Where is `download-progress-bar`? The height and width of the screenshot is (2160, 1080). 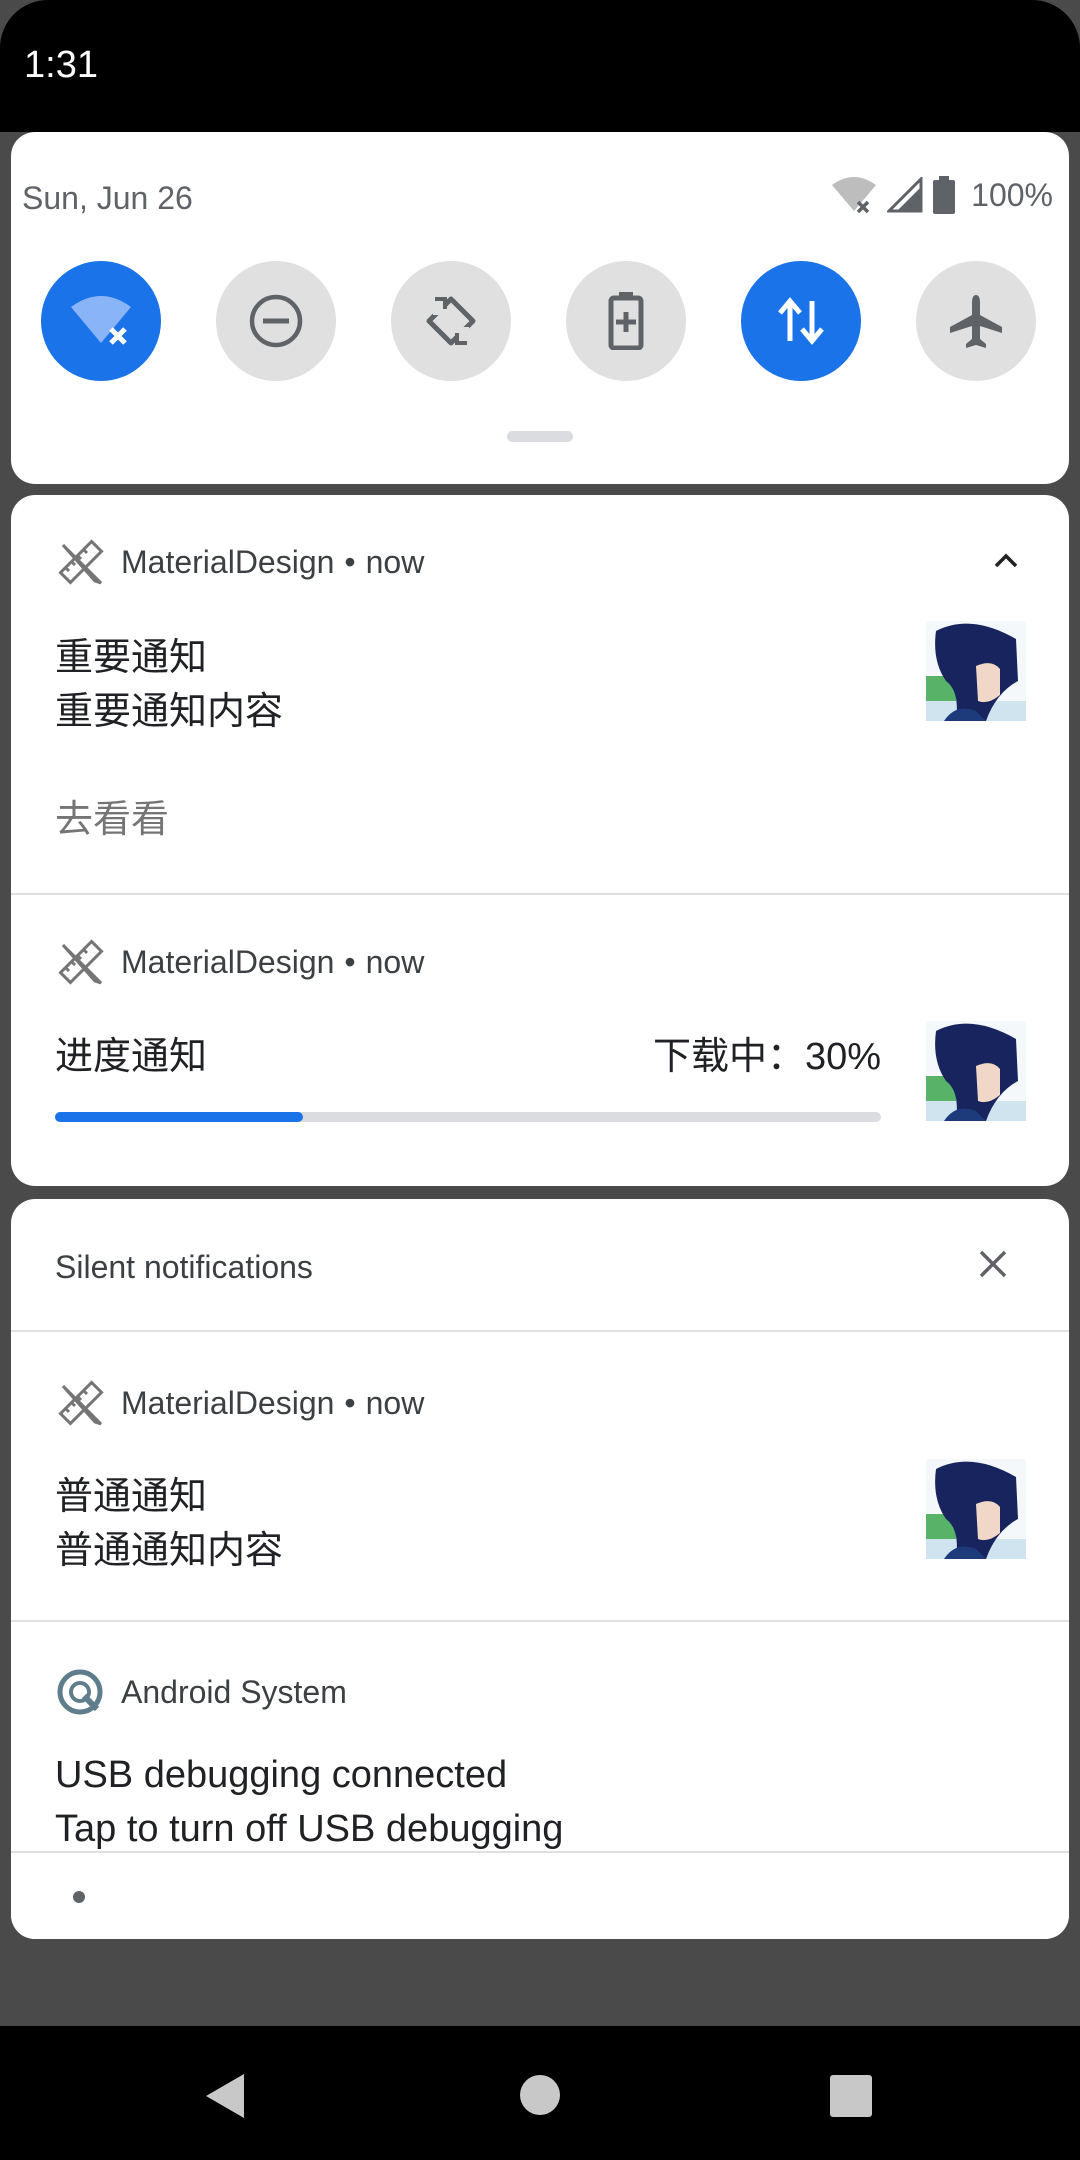 download-progress-bar is located at coordinates (468, 1117).